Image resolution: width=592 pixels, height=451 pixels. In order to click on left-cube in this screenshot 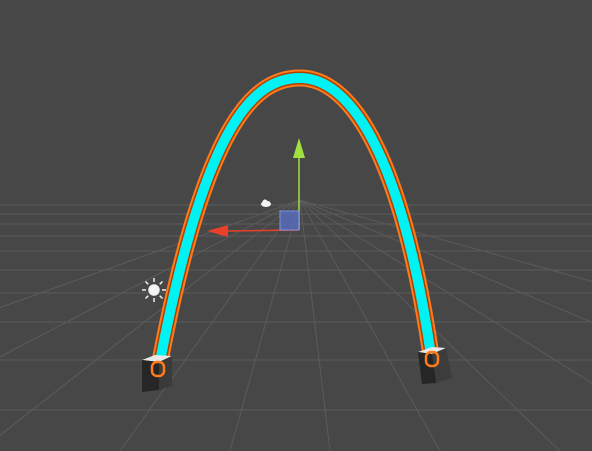, I will do `click(157, 373)`.